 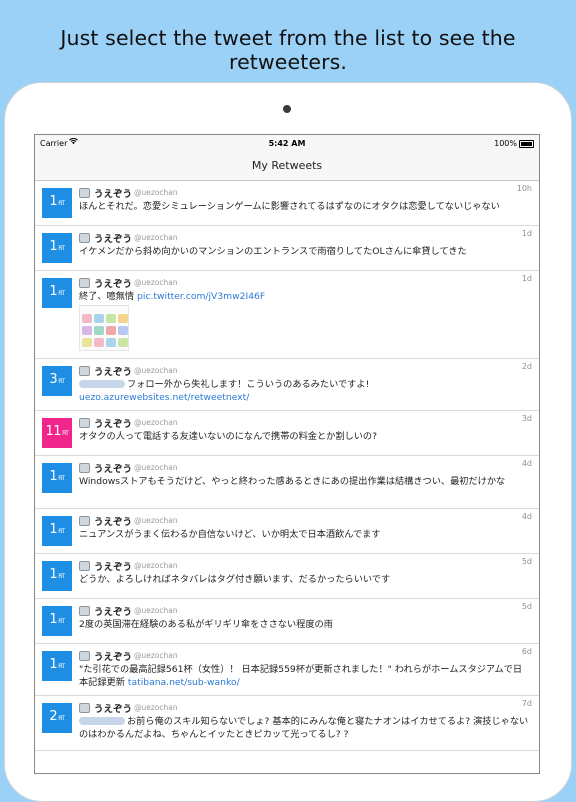 I want to click on tweet-age: 6d, so click(x=526, y=651).